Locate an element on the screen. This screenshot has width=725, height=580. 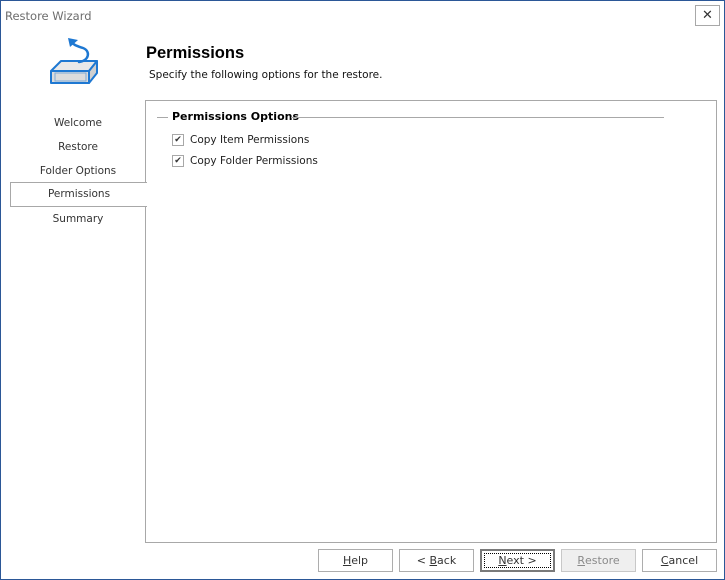
restore-mnemonic: R is located at coordinates (581, 560).